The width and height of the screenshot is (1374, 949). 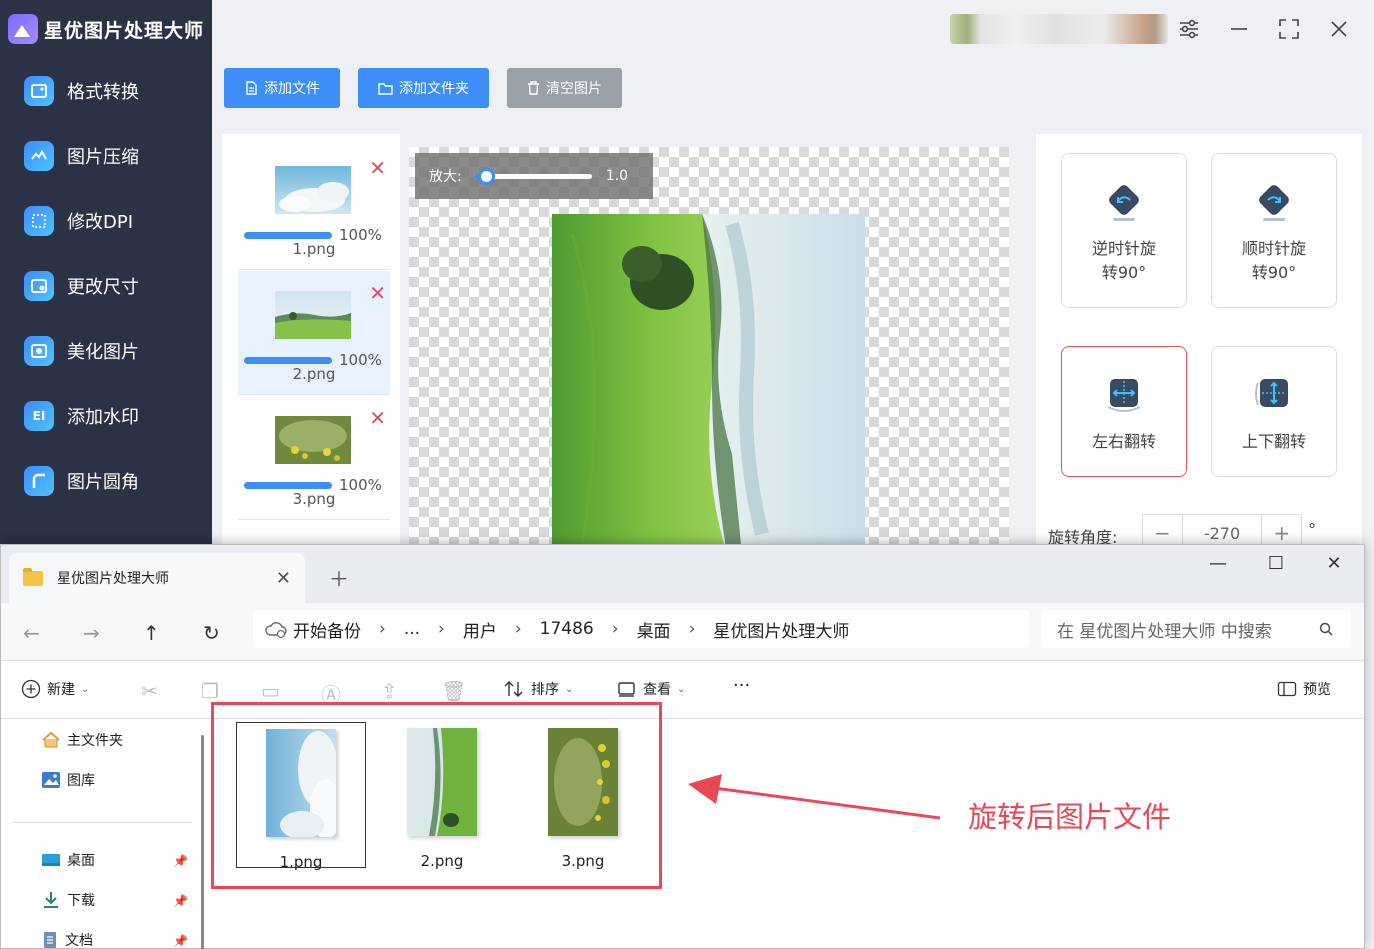 I want to click on nav-item-desktop: 桌面, so click(x=68, y=860).